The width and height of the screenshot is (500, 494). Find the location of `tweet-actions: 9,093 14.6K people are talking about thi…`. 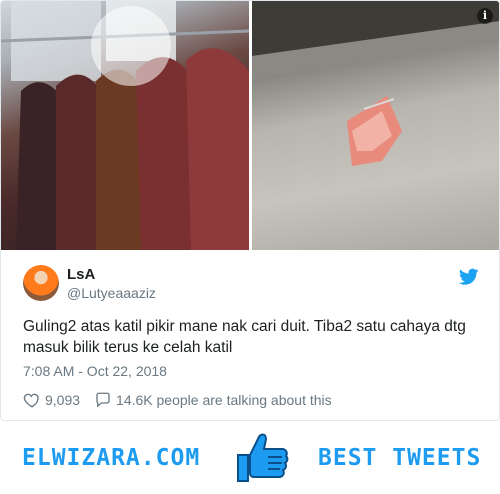

tweet-actions: 9,093 14.6K people are talking about thi… is located at coordinates (184, 400).